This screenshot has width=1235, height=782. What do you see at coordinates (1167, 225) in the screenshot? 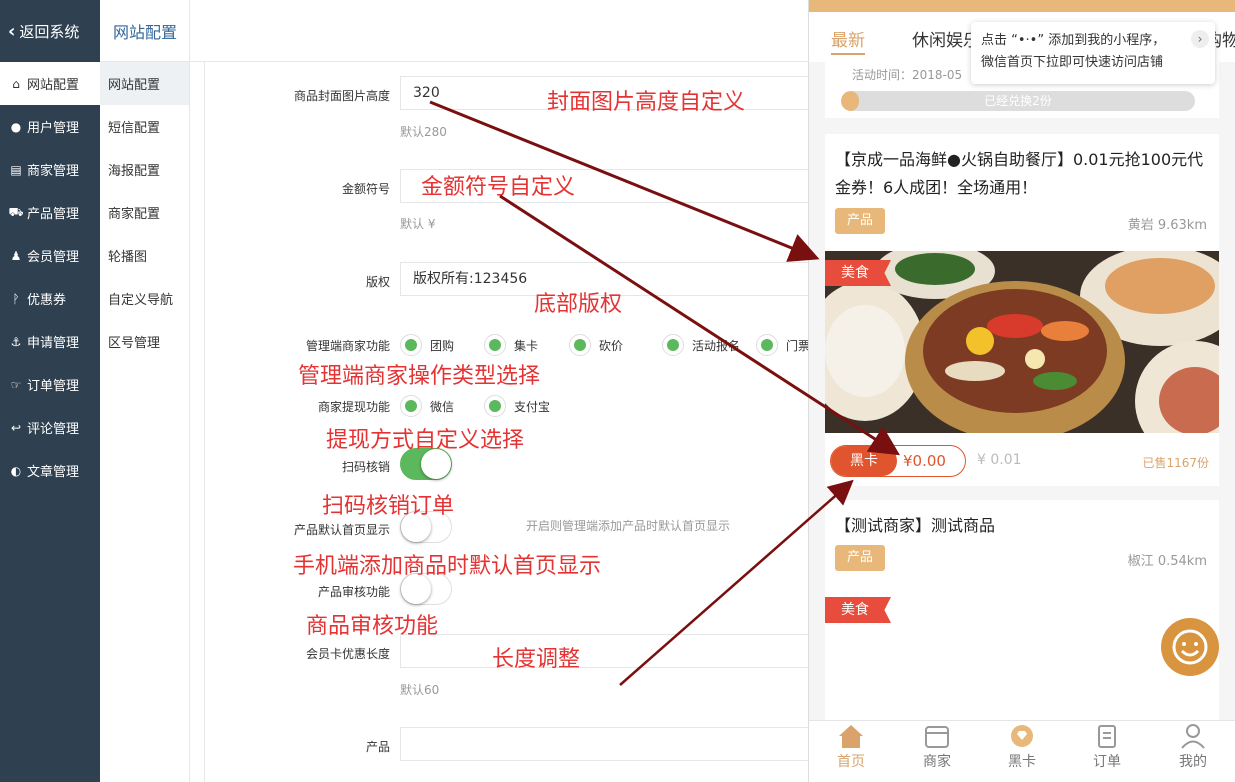
I see `product-distance: 黄岩 9.63km` at bounding box center [1167, 225].